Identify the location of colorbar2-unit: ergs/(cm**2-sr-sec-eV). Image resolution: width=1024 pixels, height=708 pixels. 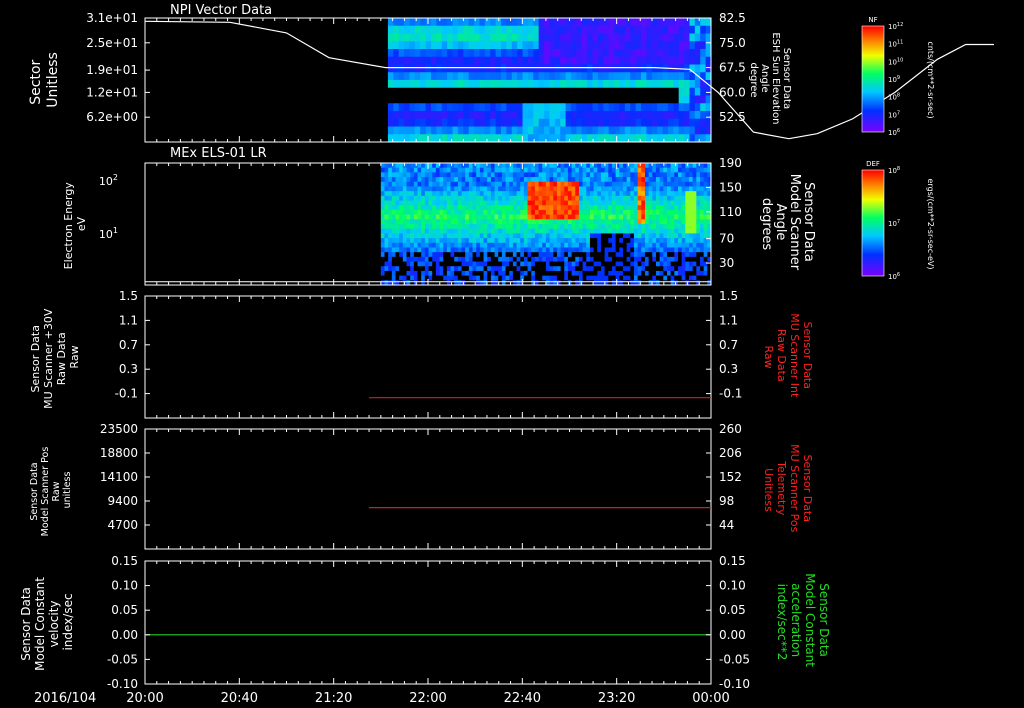
(930, 223).